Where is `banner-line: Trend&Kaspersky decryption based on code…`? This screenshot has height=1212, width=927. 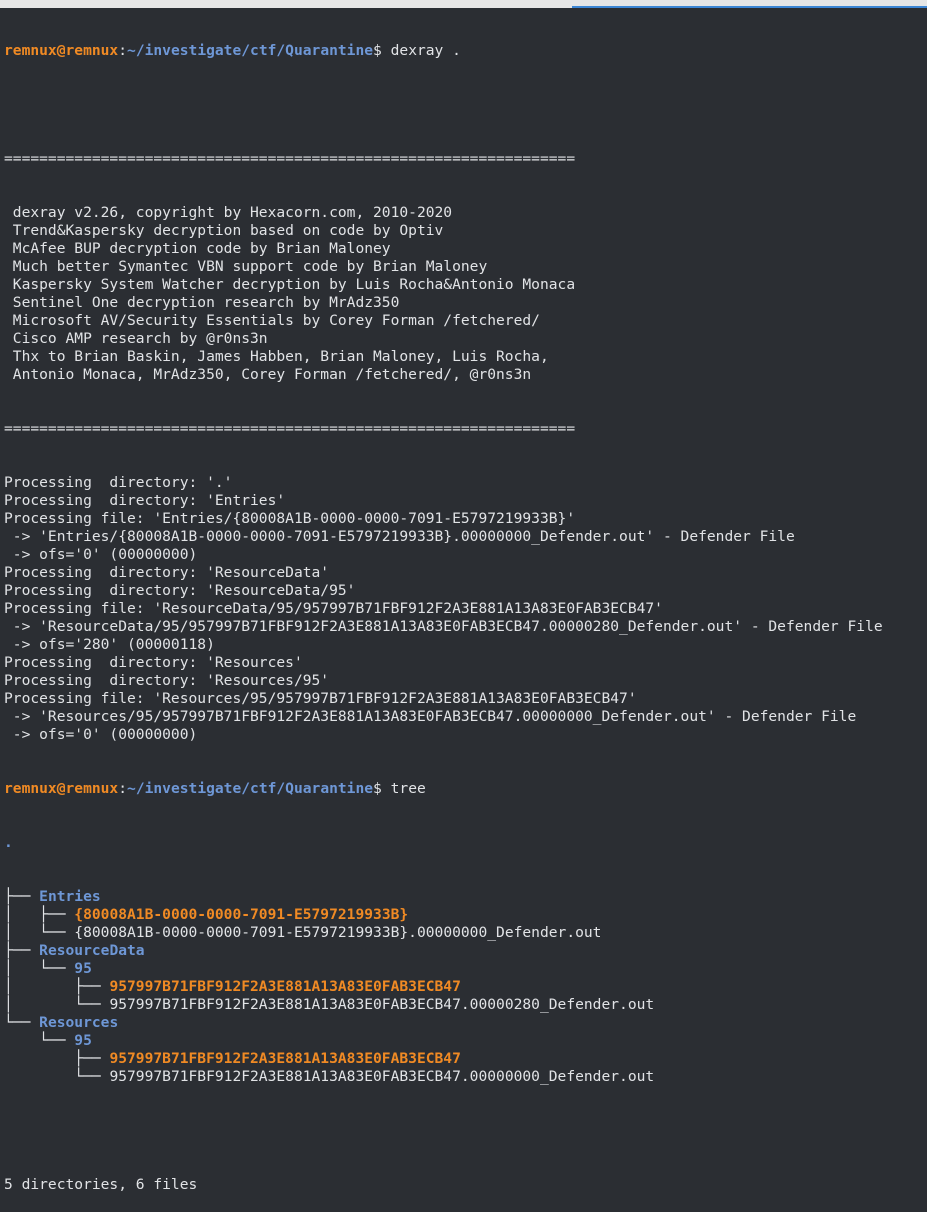
banner-line: Trend&Kaspersky decryption based on code… is located at coordinates (224, 230).